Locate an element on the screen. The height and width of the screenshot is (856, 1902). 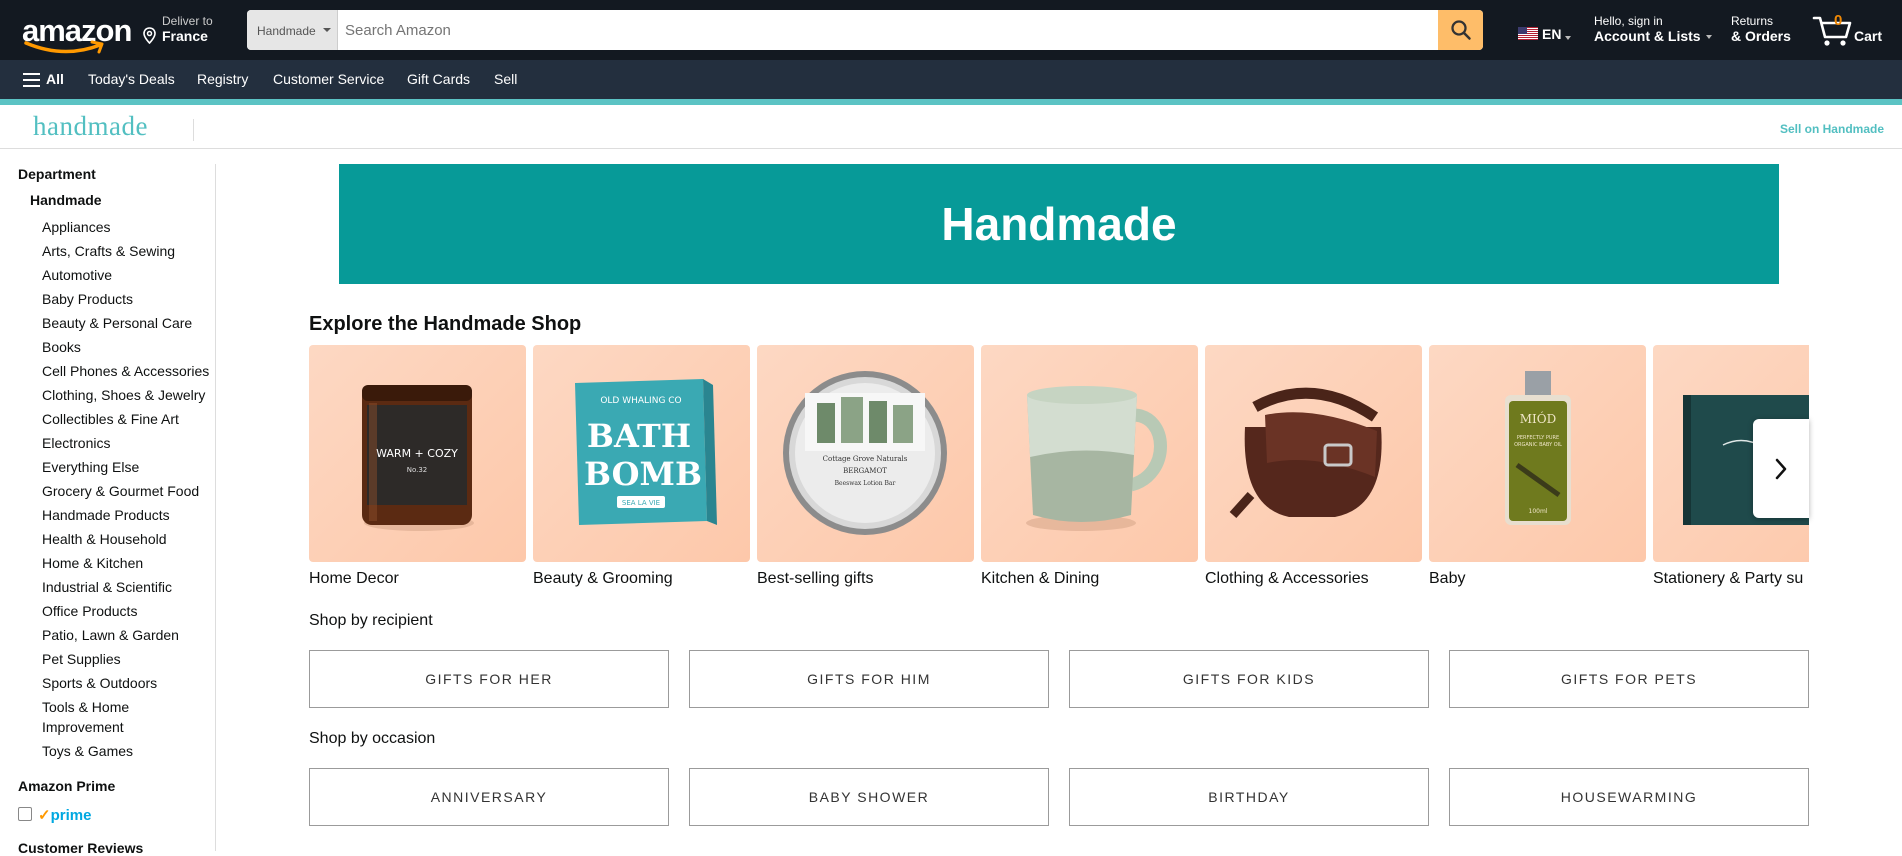
us-flag-icon is located at coordinates (1528, 33).